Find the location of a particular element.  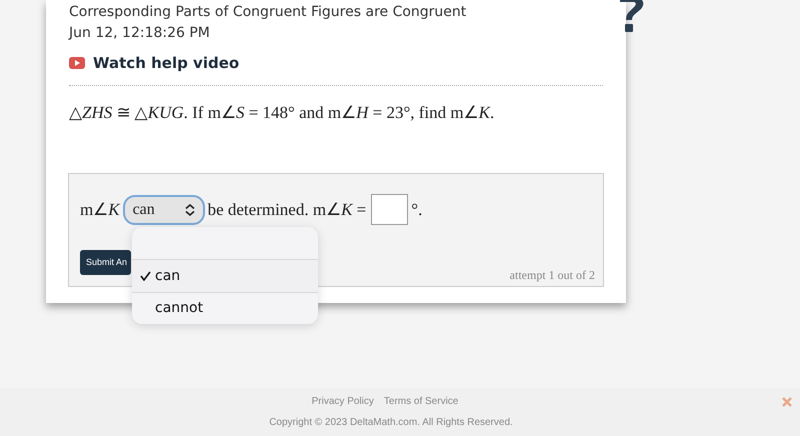

timestamp: Jun 12, 12:18:26 PM is located at coordinates (140, 33).